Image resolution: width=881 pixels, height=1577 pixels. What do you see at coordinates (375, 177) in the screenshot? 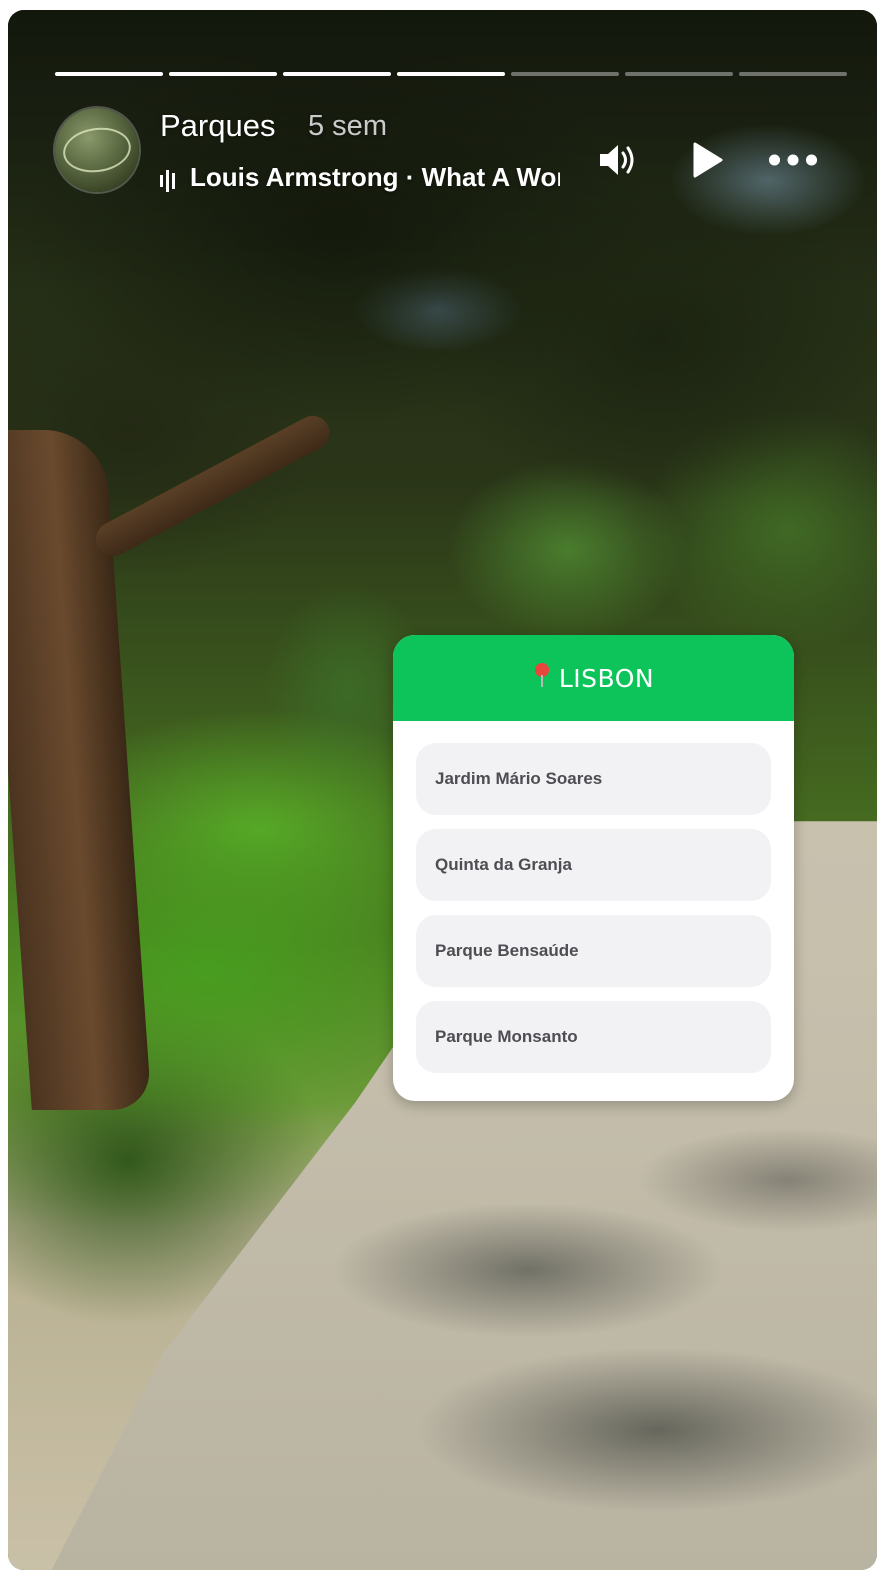
I see `music-track-label: Louis Armstrong · What A Wonderful World` at bounding box center [375, 177].